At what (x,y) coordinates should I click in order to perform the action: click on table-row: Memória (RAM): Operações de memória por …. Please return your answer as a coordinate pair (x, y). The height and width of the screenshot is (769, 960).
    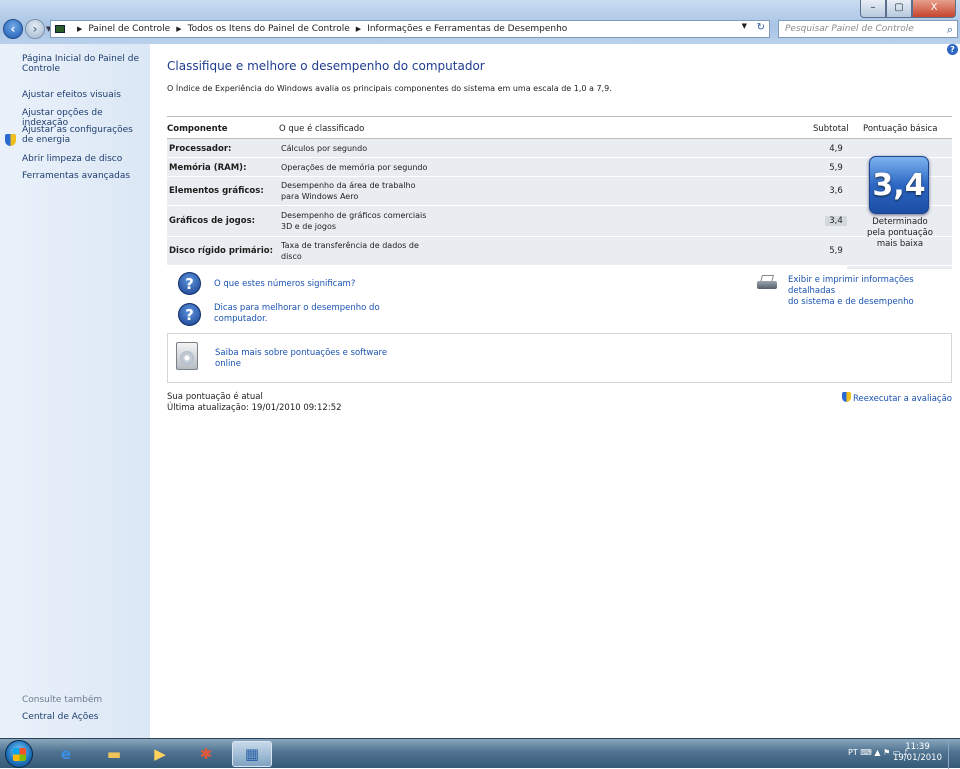
    Looking at the image, I should click on (559, 167).